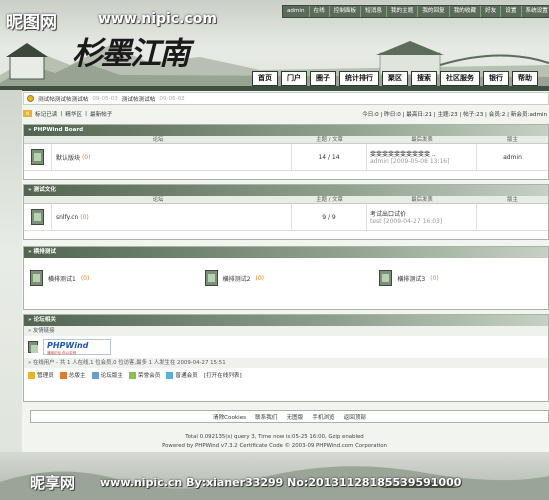 The image size is (549, 500). What do you see at coordinates (182, 375) in the screenshot?
I see `legend-member: 普通会员` at bounding box center [182, 375].